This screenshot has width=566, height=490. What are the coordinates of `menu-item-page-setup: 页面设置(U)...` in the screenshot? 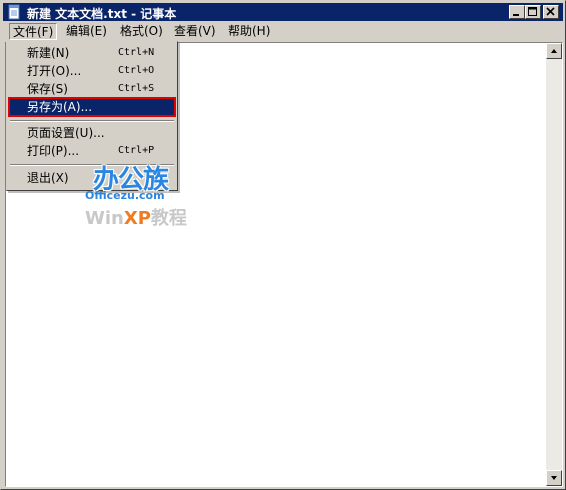 It's located at (92, 133).